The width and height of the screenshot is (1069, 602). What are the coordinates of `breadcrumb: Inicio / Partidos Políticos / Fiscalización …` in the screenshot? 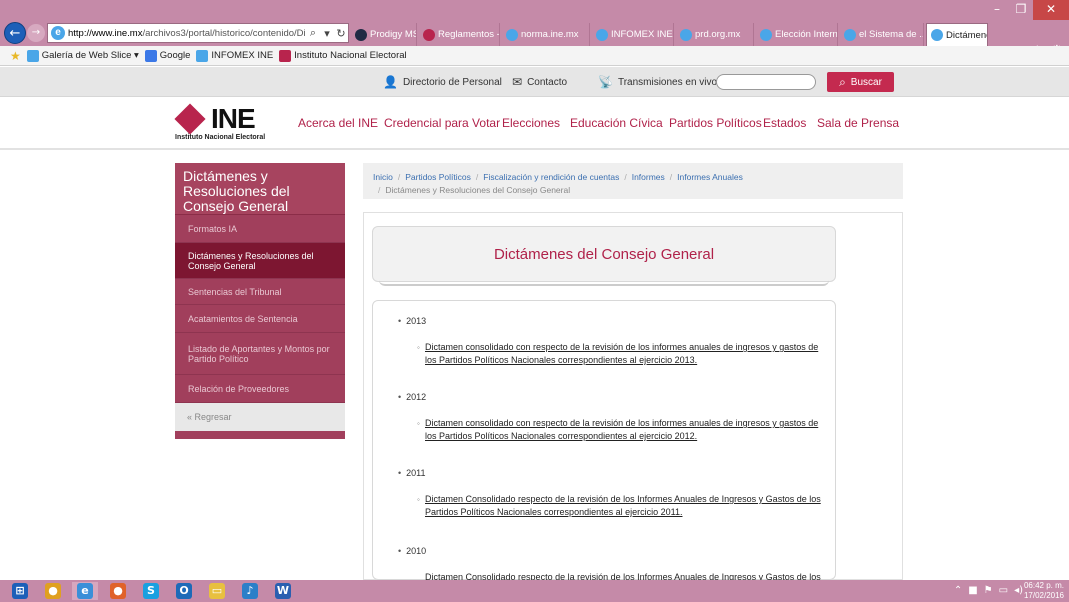 It's located at (633, 181).